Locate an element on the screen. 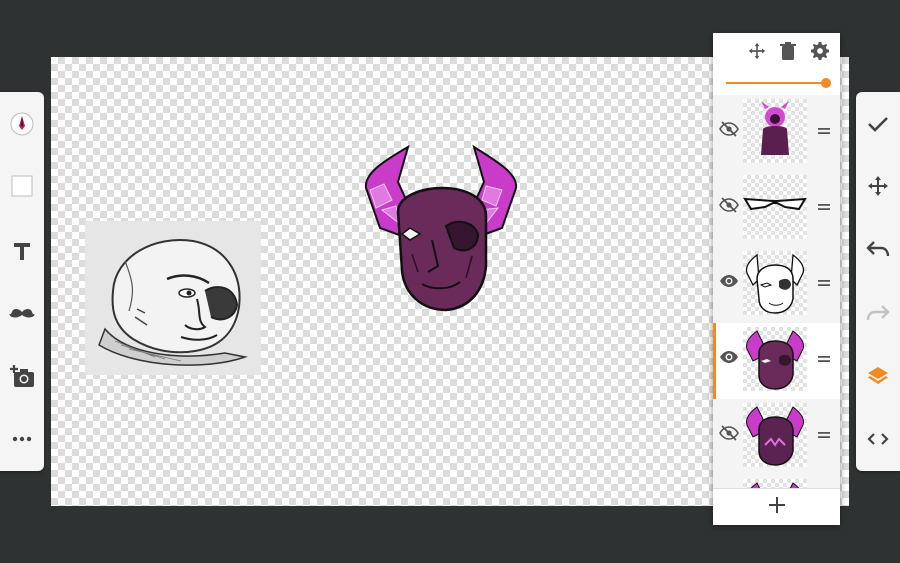 This screenshot has height=563, width=900. right-toolbar is located at coordinates (878, 281).